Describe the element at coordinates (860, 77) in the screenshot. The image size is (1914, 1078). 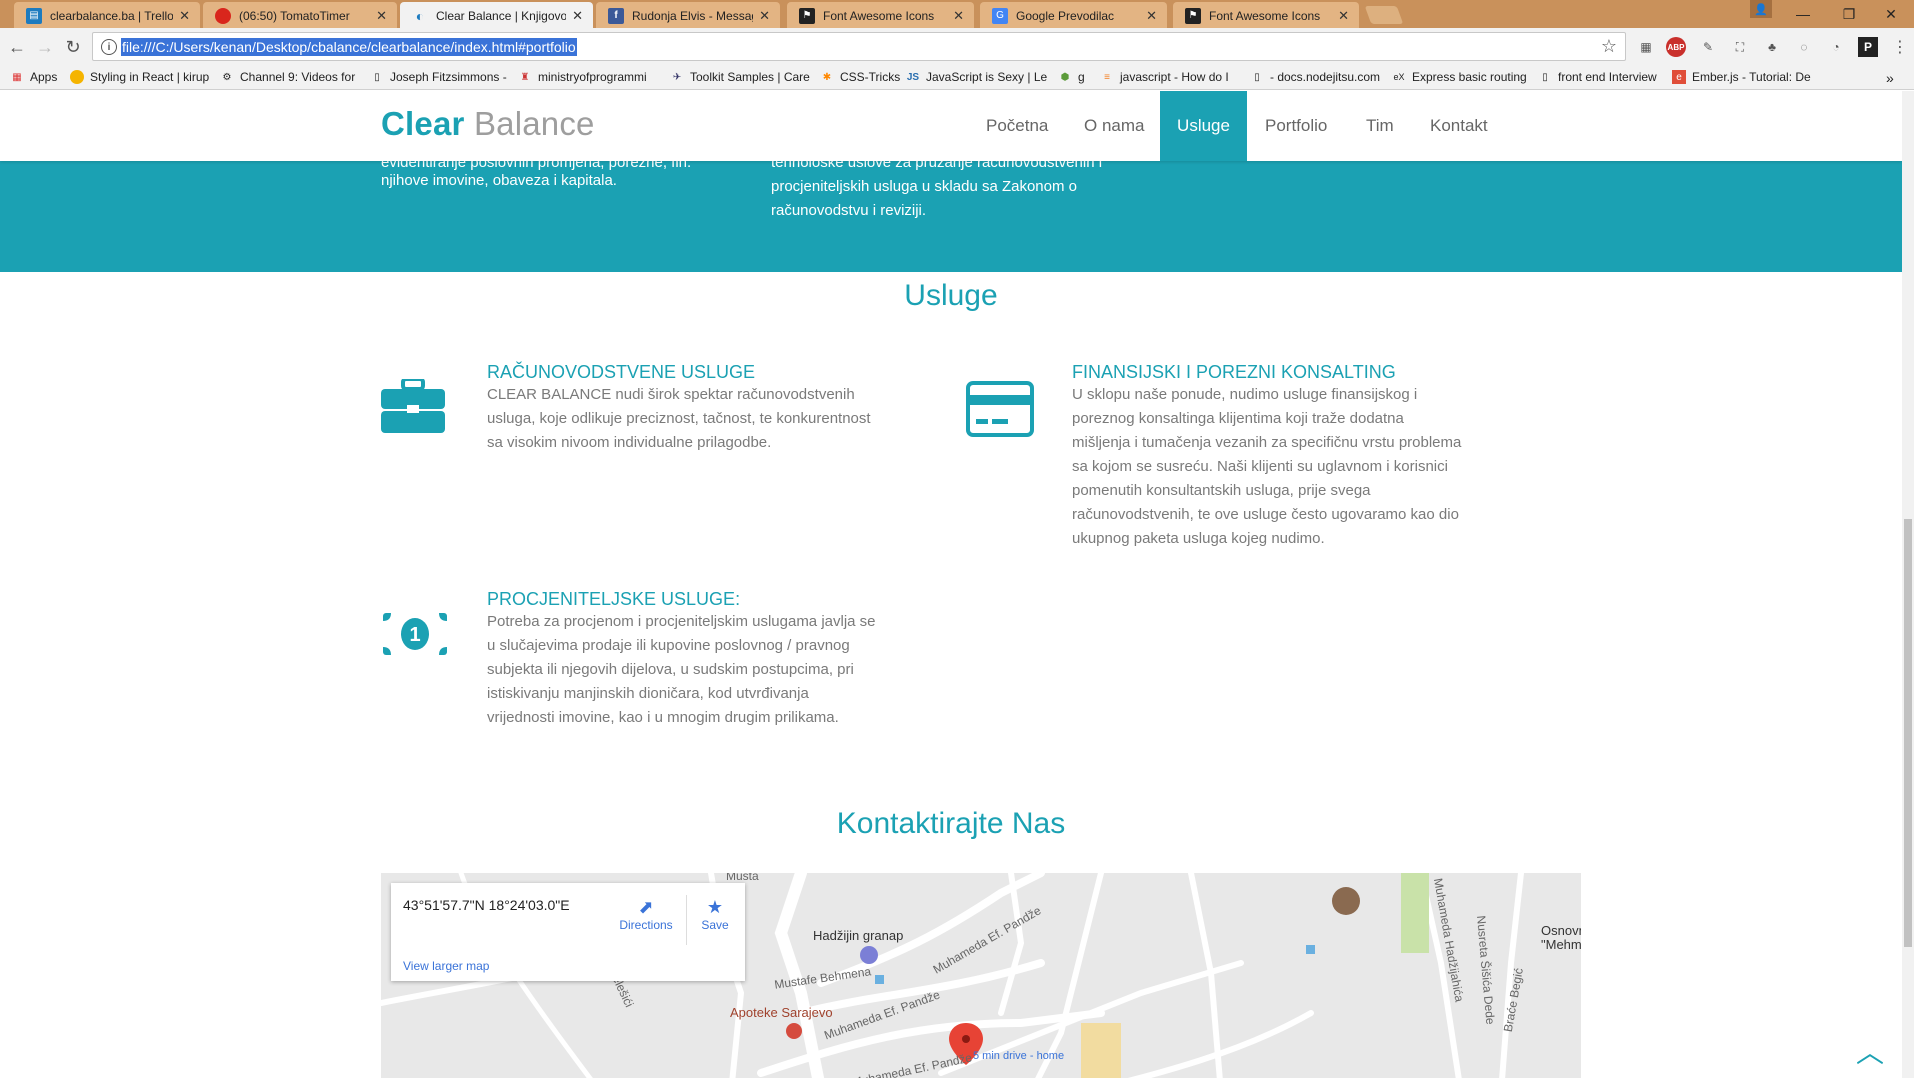
I see `bookmark-item: ✱ CSS-Tricks` at that location.